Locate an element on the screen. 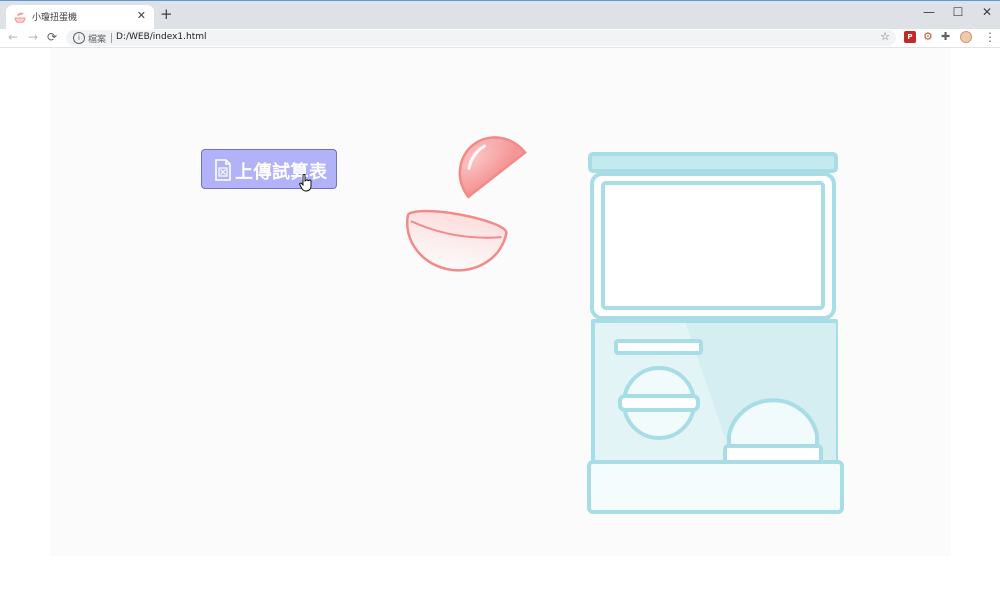 Image resolution: width=1000 pixels, height=614 pixels. browser-tabstrip: 小瓊扭蛋機 ✕ + — ☐ ✕ is located at coordinates (500, 15).